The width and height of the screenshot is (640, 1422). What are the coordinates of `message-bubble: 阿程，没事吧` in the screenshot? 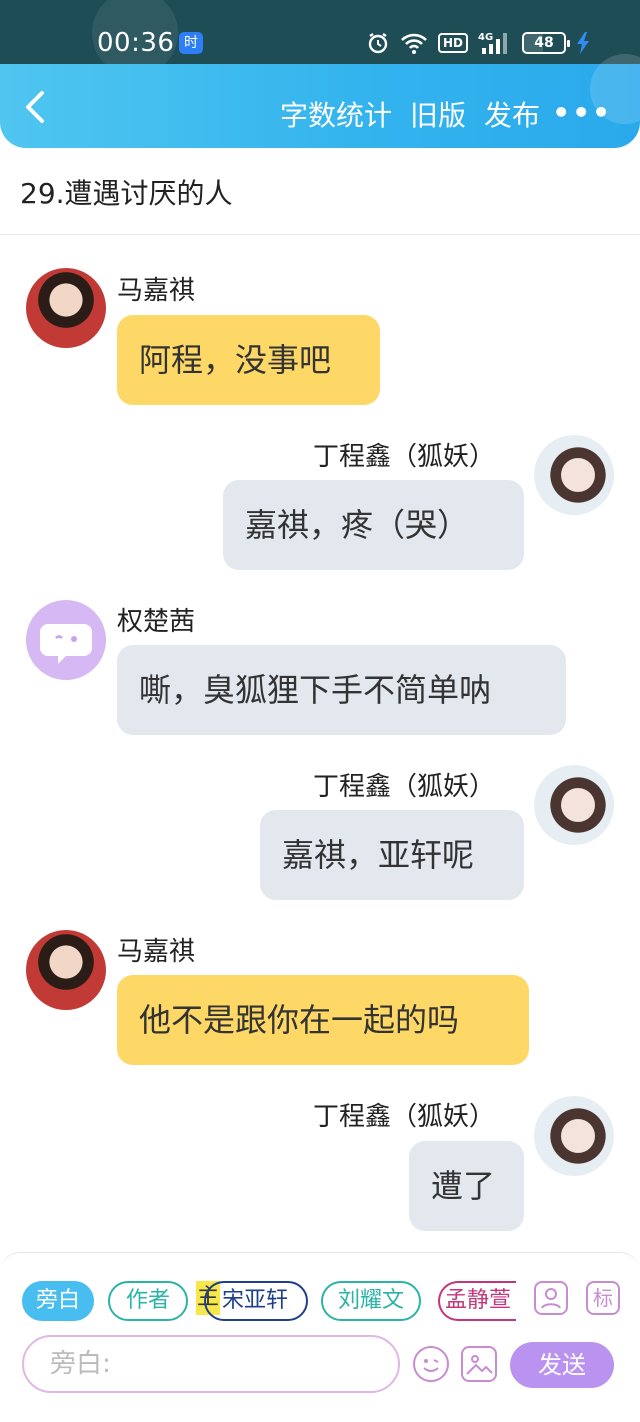 It's located at (248, 360).